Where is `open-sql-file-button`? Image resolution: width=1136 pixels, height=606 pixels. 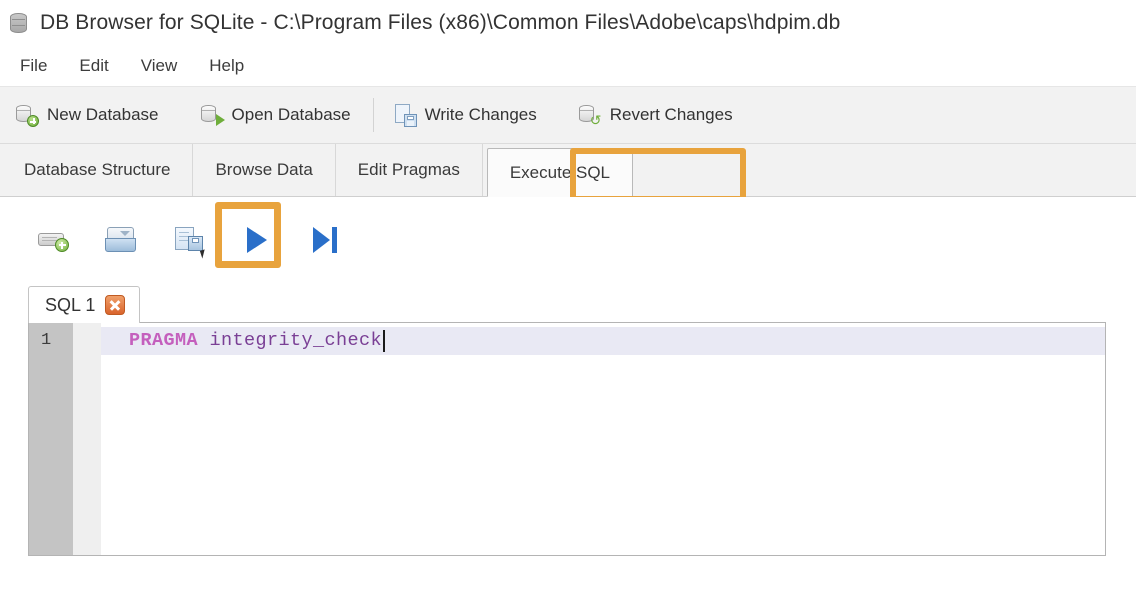 open-sql-file-button is located at coordinates (121, 240).